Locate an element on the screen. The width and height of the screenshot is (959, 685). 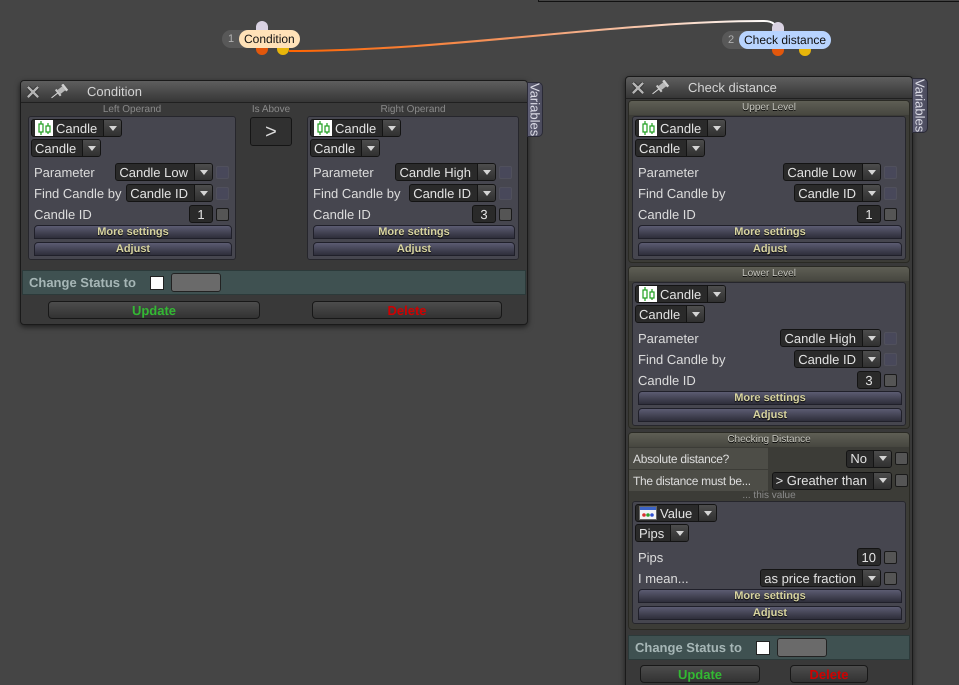
dropdown: No is located at coordinates (869, 459).